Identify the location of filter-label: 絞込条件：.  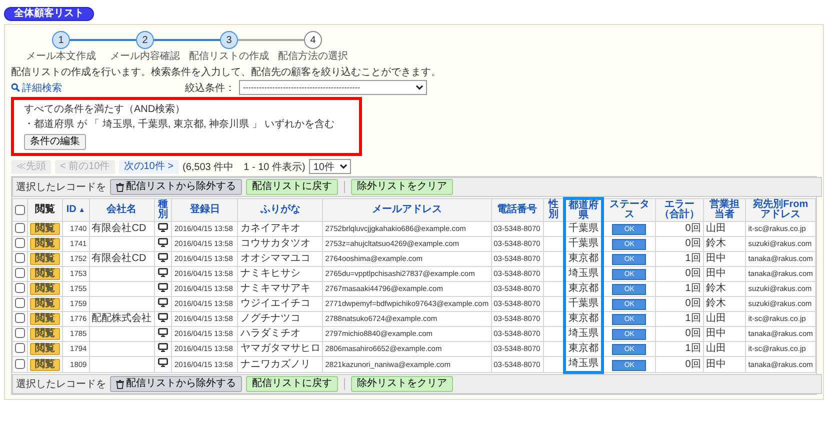
(210, 88).